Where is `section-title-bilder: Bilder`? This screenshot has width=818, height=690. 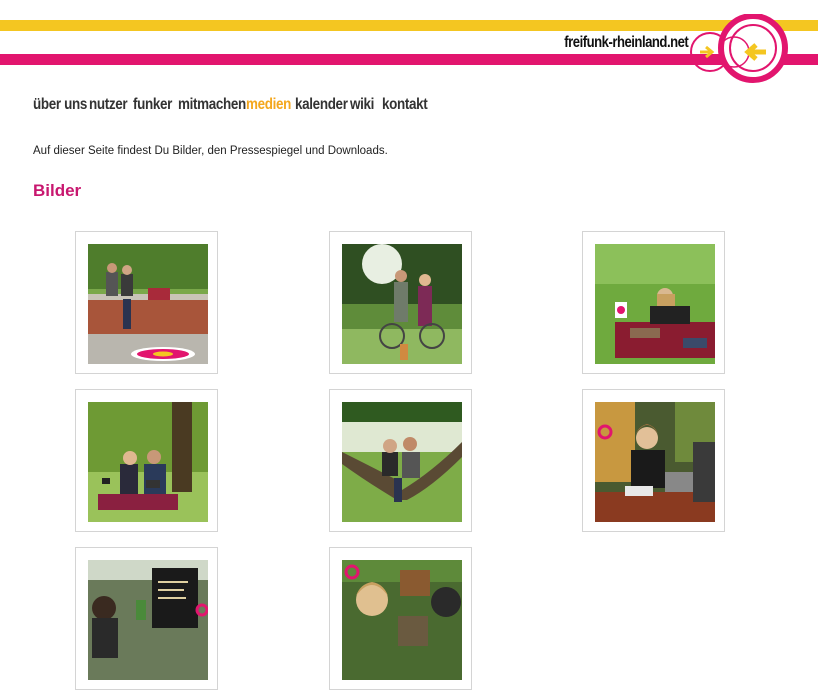
section-title-bilder: Bilder is located at coordinates (57, 190).